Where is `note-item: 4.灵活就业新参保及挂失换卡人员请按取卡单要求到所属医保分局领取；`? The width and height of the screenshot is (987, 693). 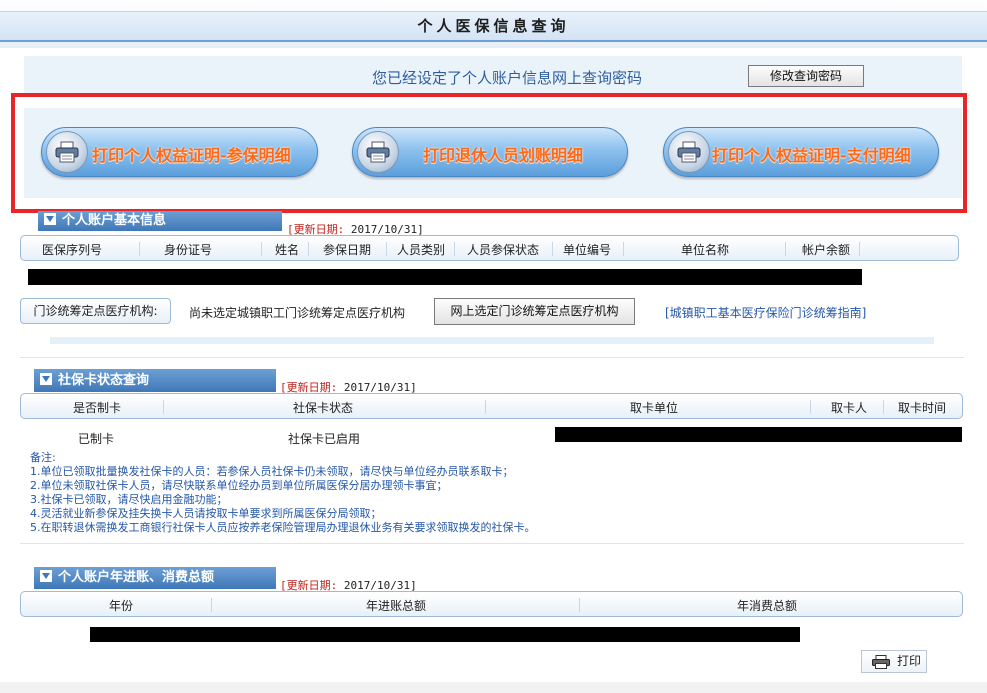 note-item: 4.灵活就业新参保及挂失换卡人员请按取卡单要求到所属医保分局领取； is located at coordinates (206, 513).